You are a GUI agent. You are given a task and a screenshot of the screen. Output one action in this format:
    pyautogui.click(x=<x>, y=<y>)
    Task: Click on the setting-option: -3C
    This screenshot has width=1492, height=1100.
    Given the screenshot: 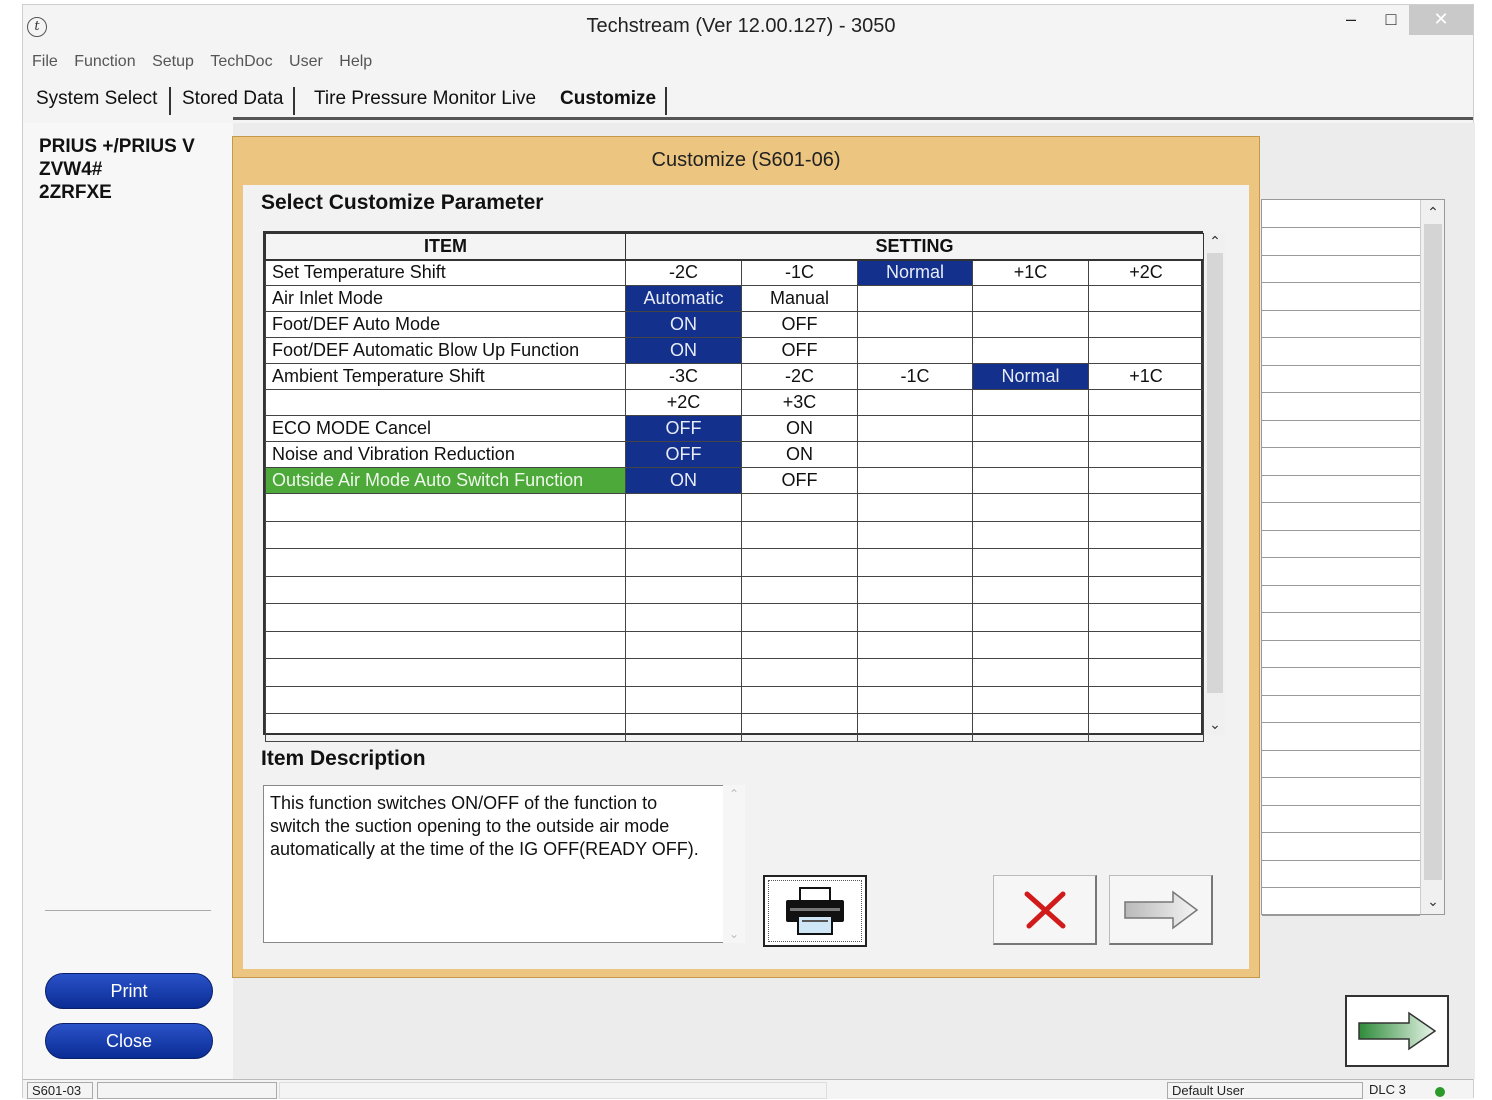 What is the action you would take?
    pyautogui.click(x=683, y=376)
    